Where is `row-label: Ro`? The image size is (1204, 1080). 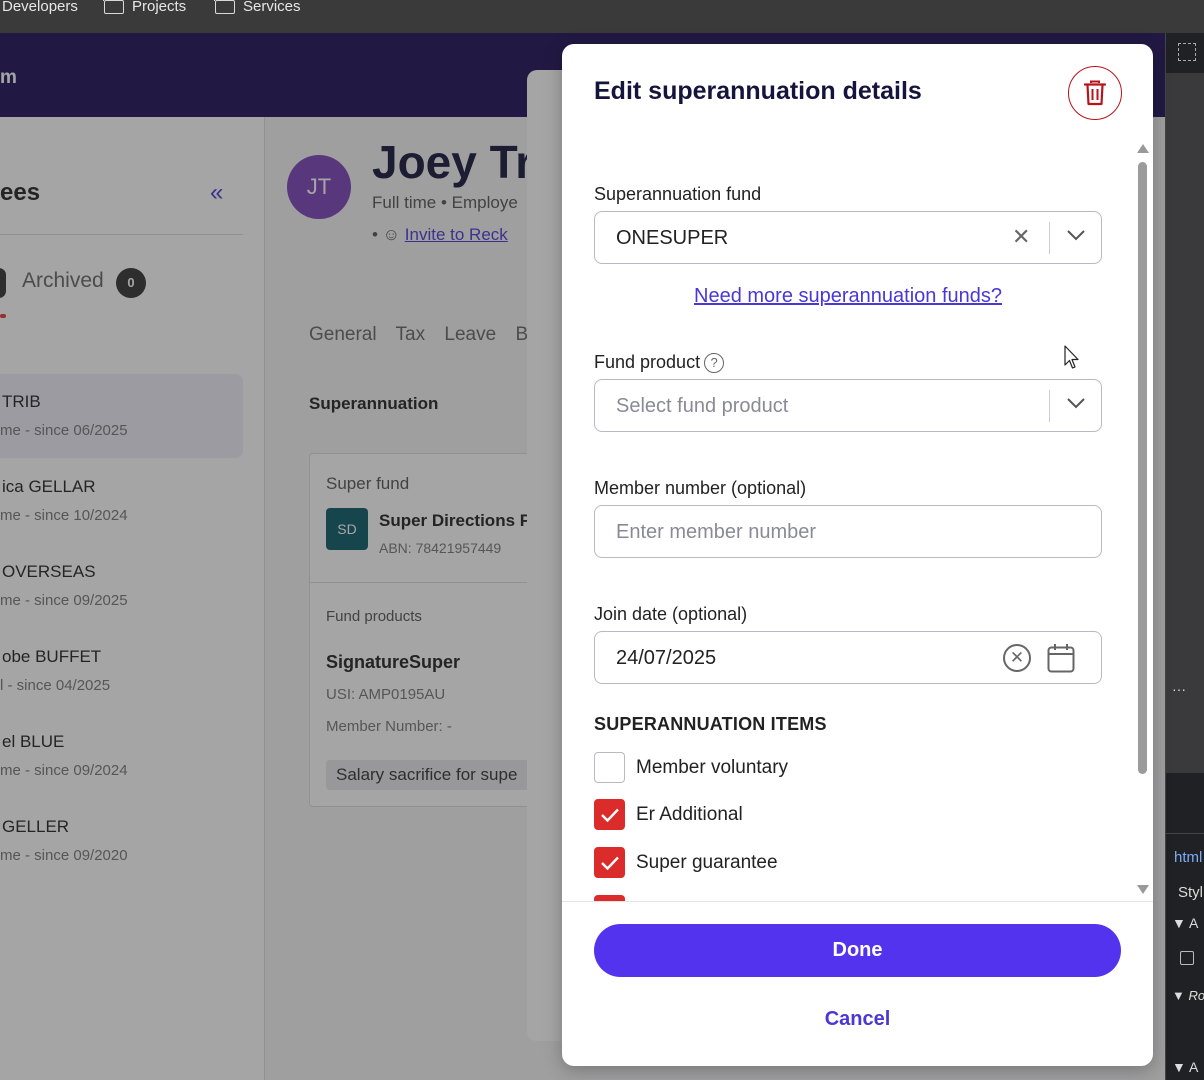
row-label: Ro is located at coordinates (1196, 995).